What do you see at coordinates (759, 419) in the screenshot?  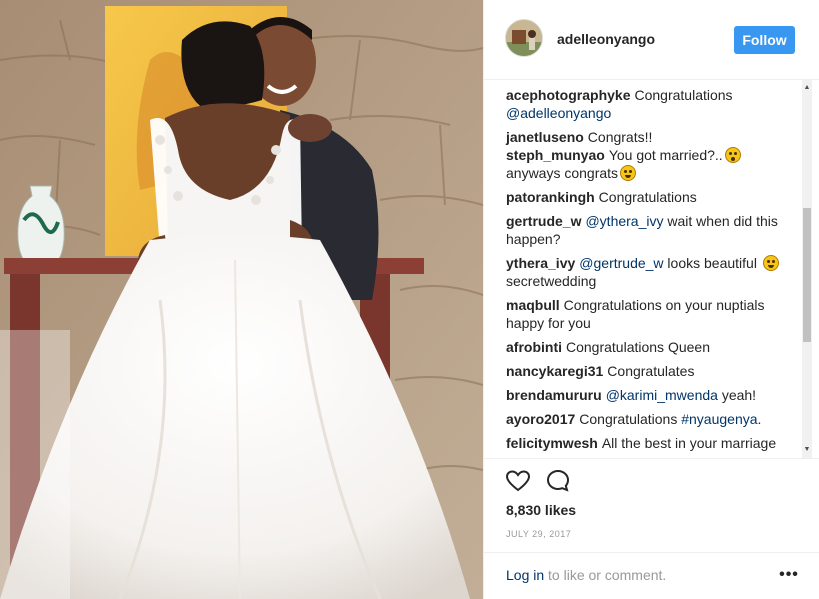 I see `comment-text: .` at bounding box center [759, 419].